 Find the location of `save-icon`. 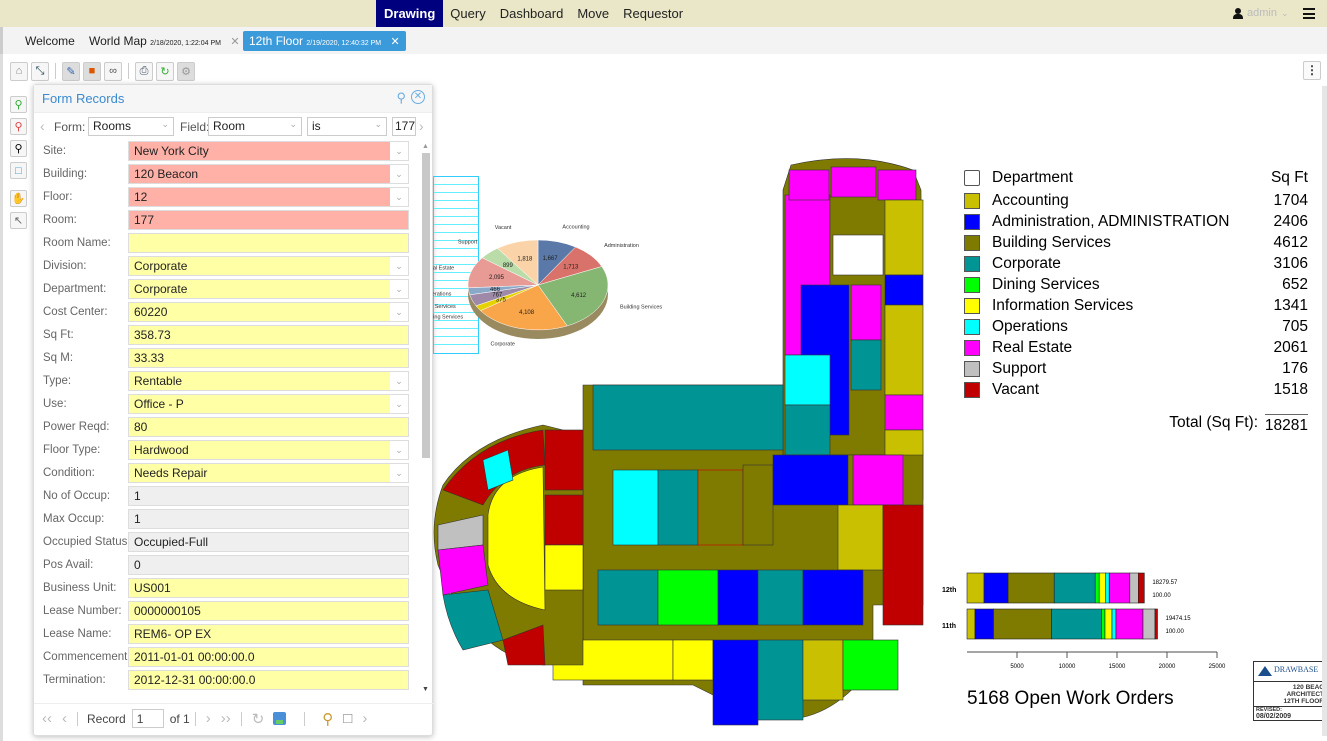

save-icon is located at coordinates (280, 718).